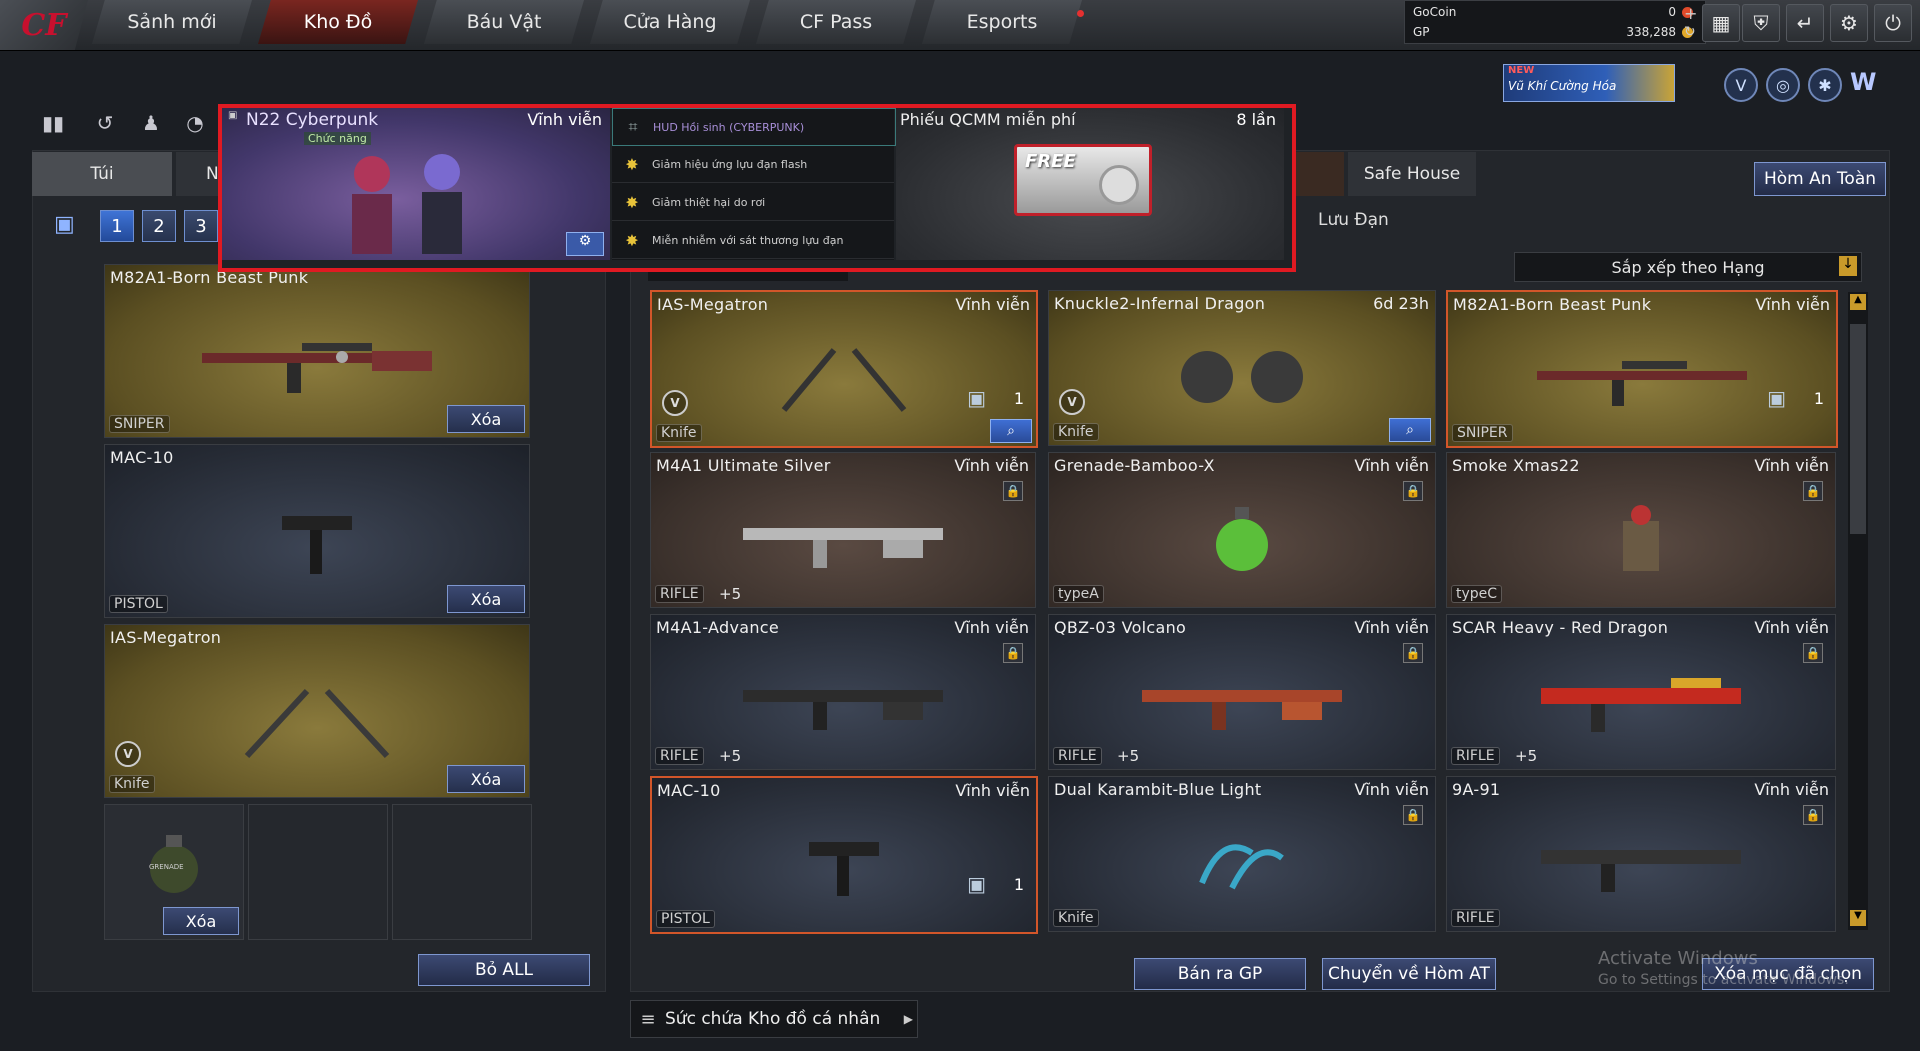 This screenshot has width=1920, height=1051. What do you see at coordinates (1721, 23) in the screenshot?
I see `grid-icon: ▦` at bounding box center [1721, 23].